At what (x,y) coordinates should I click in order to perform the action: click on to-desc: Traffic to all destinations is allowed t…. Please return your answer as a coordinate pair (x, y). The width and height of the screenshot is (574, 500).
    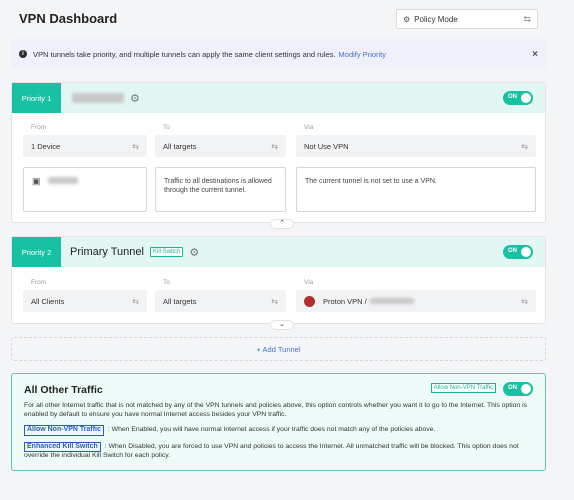
    Looking at the image, I should click on (220, 189).